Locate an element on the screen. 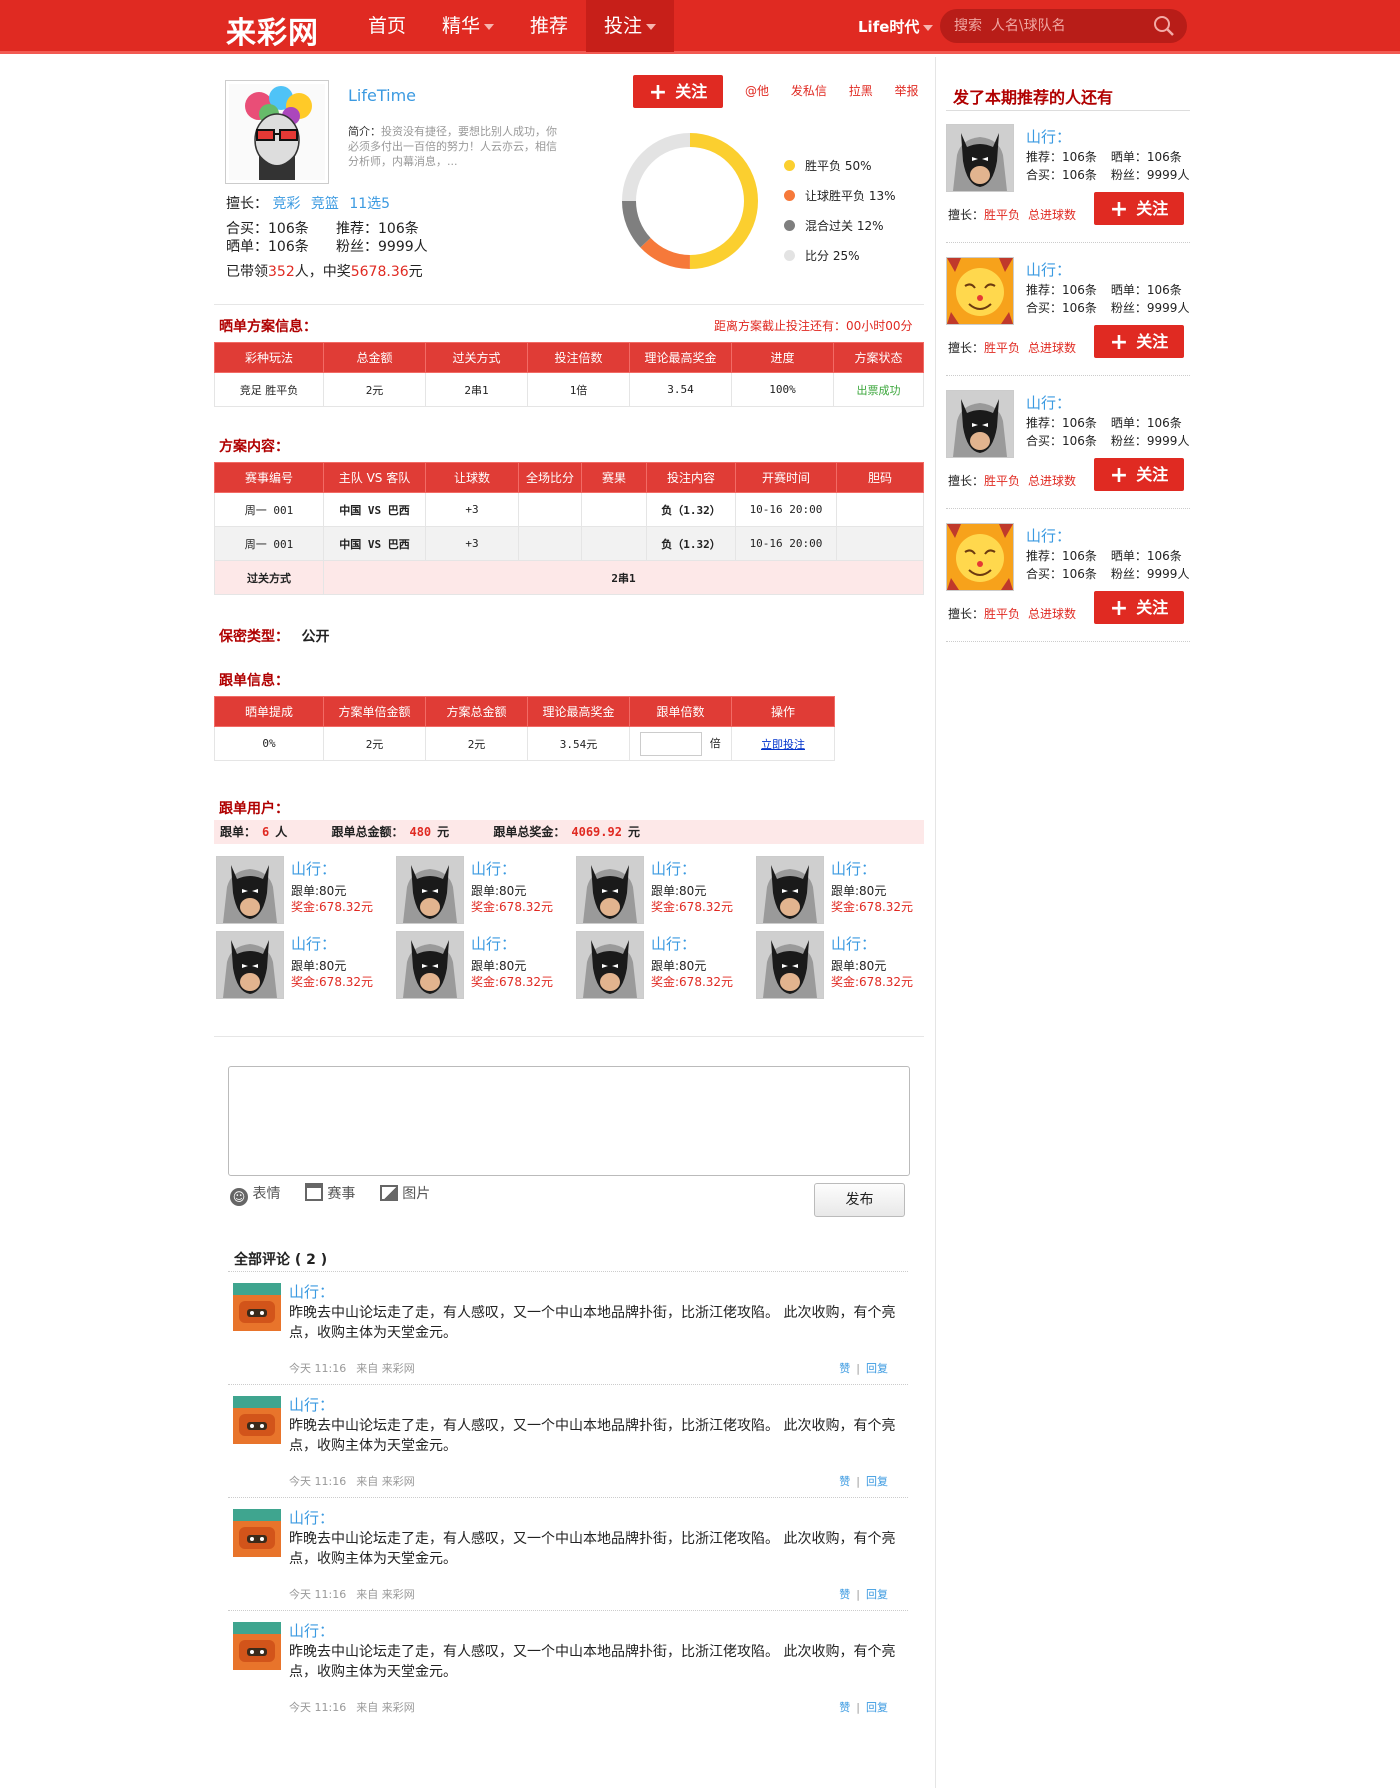 The height and width of the screenshot is (1788, 1400). nav-betting: 投注 is located at coordinates (630, 26).